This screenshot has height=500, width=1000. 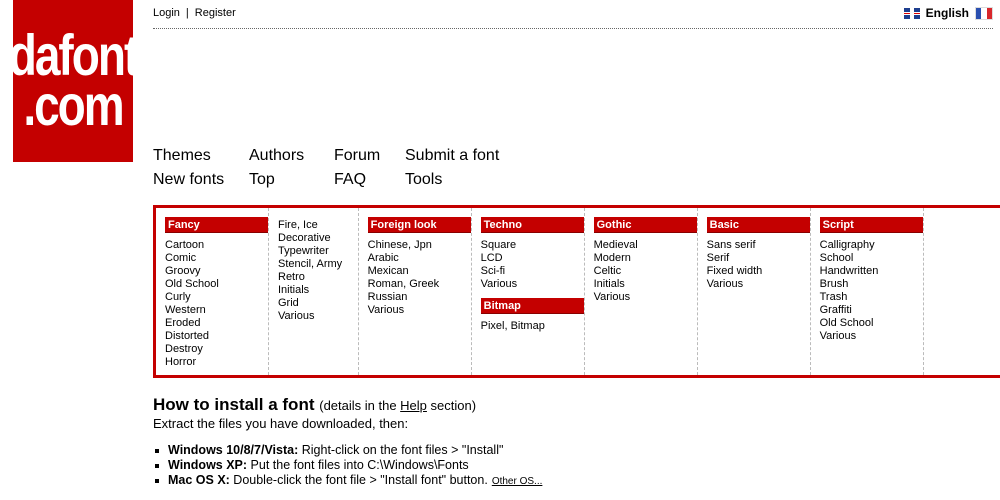 I want to click on category-link: Pixel, Bitmap, so click(x=532, y=326).